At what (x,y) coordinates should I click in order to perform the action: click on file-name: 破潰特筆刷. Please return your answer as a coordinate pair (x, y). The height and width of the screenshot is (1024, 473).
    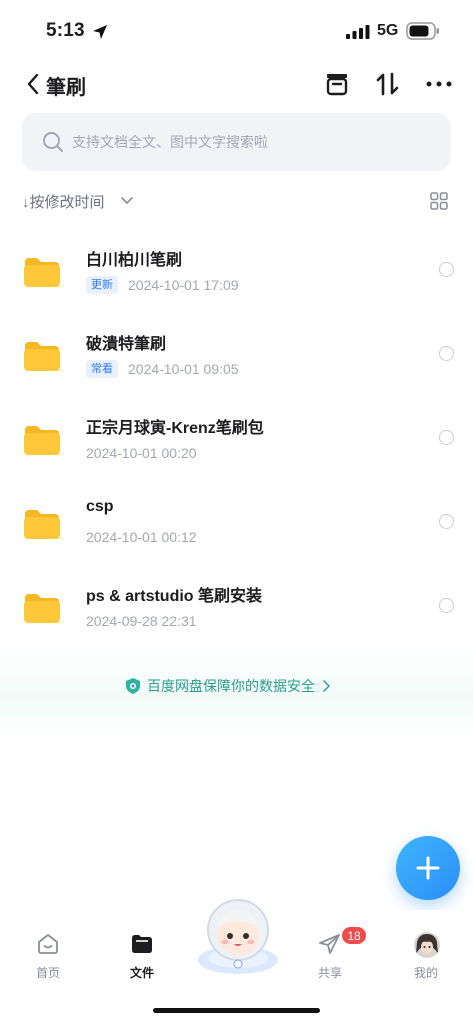
    Looking at the image, I should click on (126, 344).